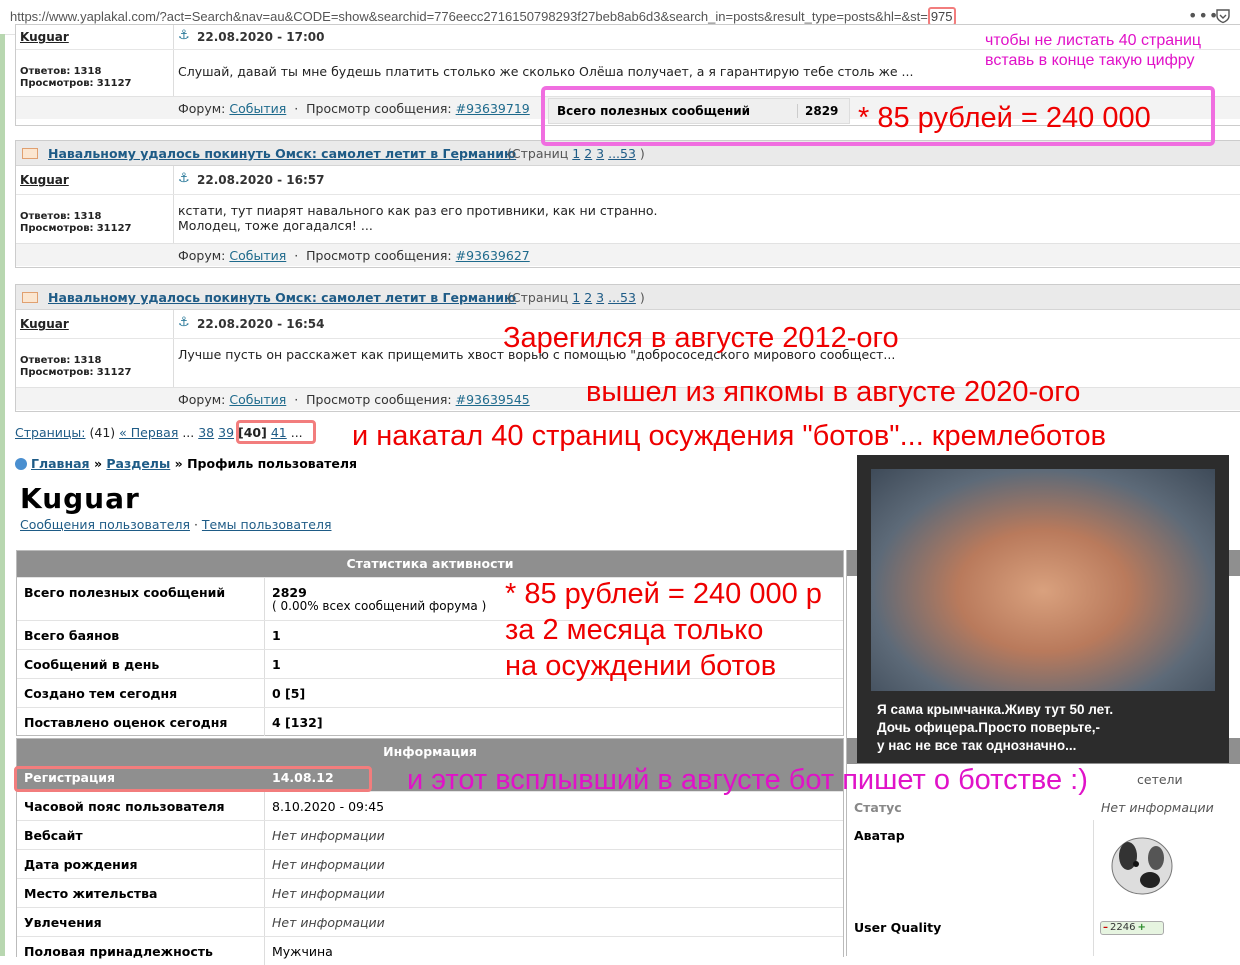  What do you see at coordinates (493, 108) in the screenshot?
I see `message-link: #93639719` at bounding box center [493, 108].